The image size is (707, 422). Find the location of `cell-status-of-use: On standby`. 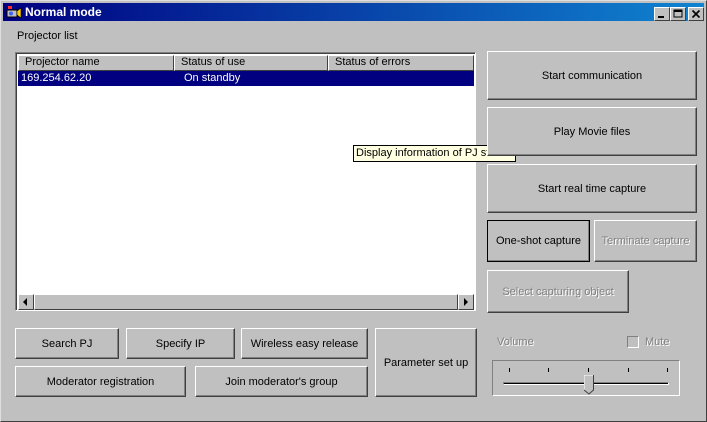

cell-status-of-use: On standby is located at coordinates (212, 78).